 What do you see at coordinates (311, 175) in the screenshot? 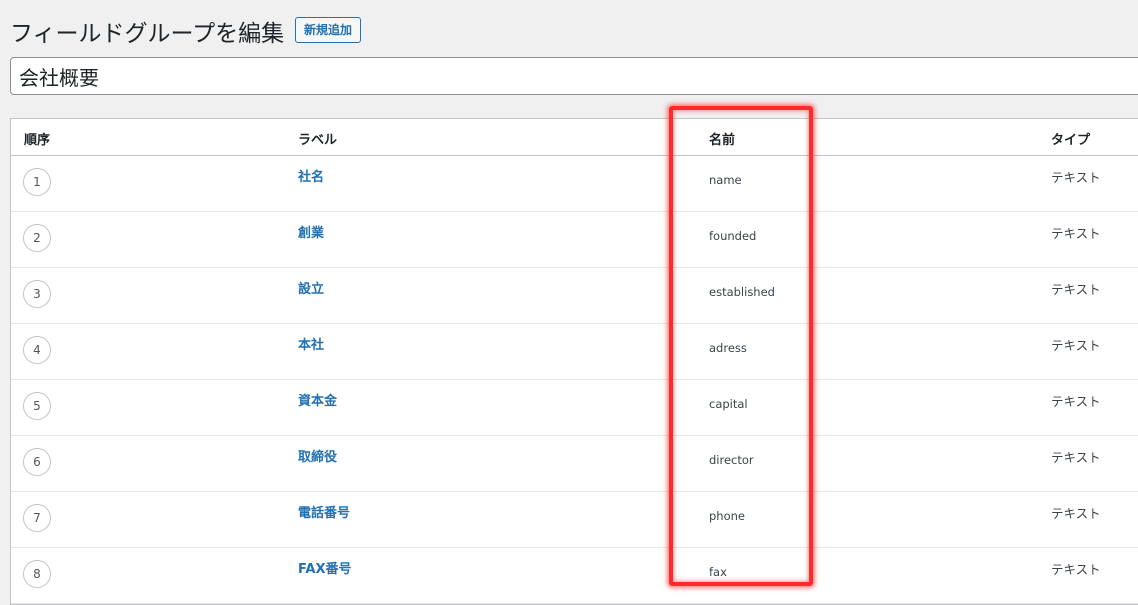
I see `field-label-link: 社名` at bounding box center [311, 175].